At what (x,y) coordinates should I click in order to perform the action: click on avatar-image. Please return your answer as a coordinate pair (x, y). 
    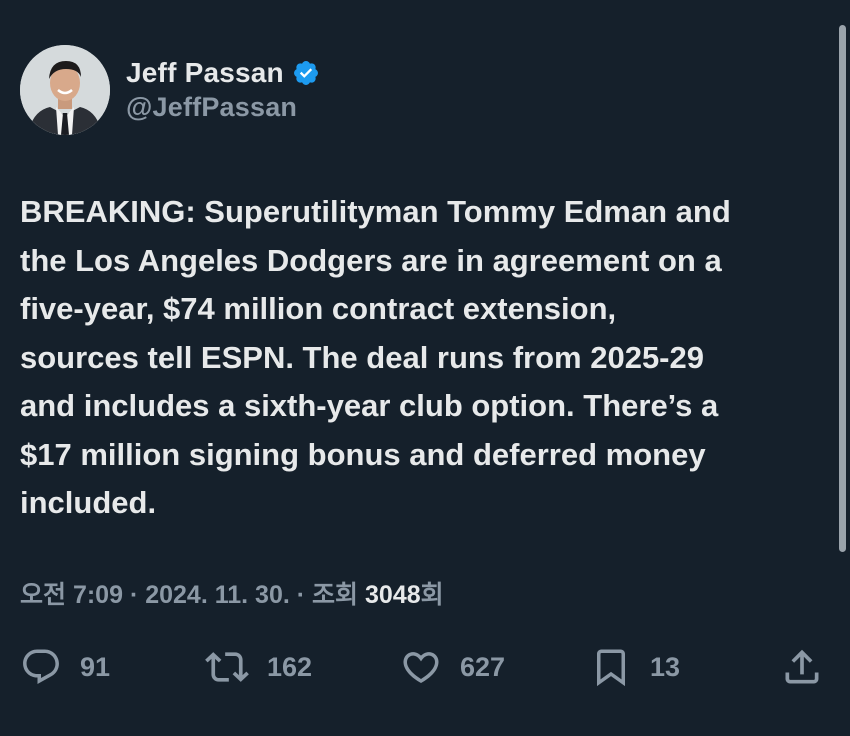
    Looking at the image, I should click on (65, 90).